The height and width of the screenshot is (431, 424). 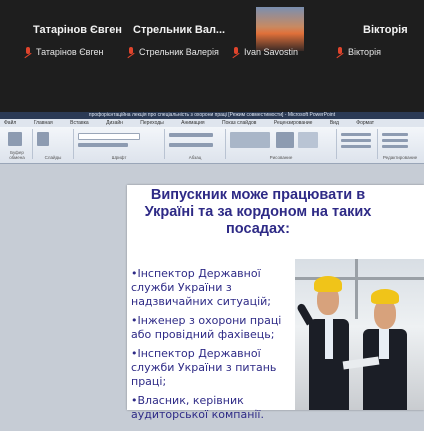 I want to click on find-icon, so click(x=395, y=134).